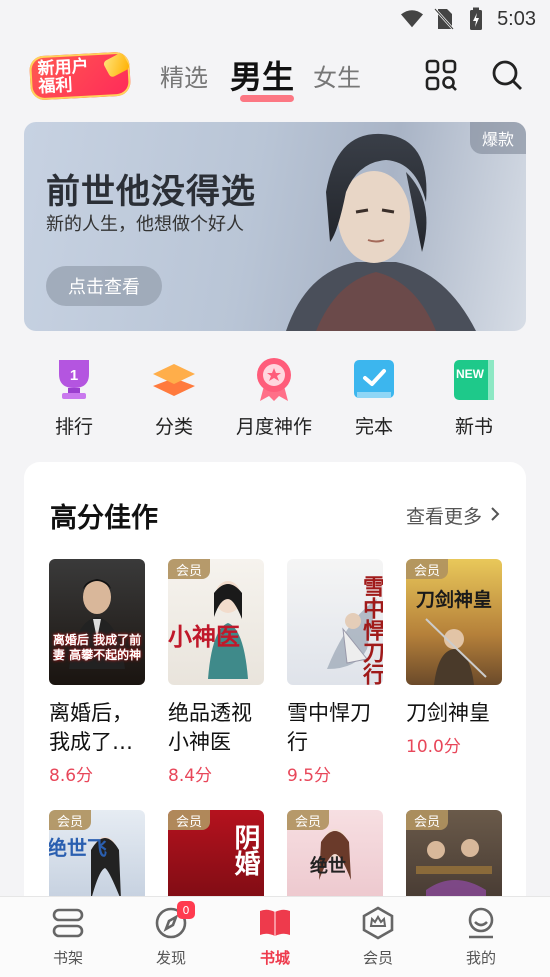 The width and height of the screenshot is (550, 977). I want to click on quick-link-label: 月度神作, so click(273, 427).